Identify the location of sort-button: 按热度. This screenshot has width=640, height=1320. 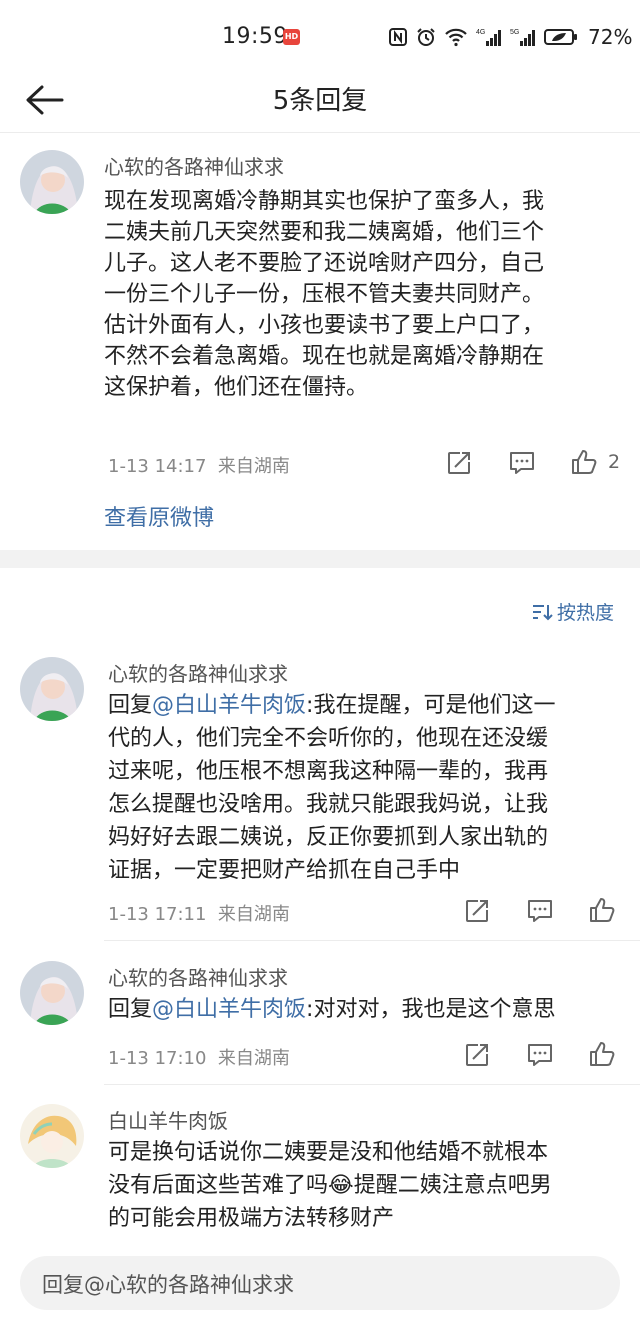
(572, 611).